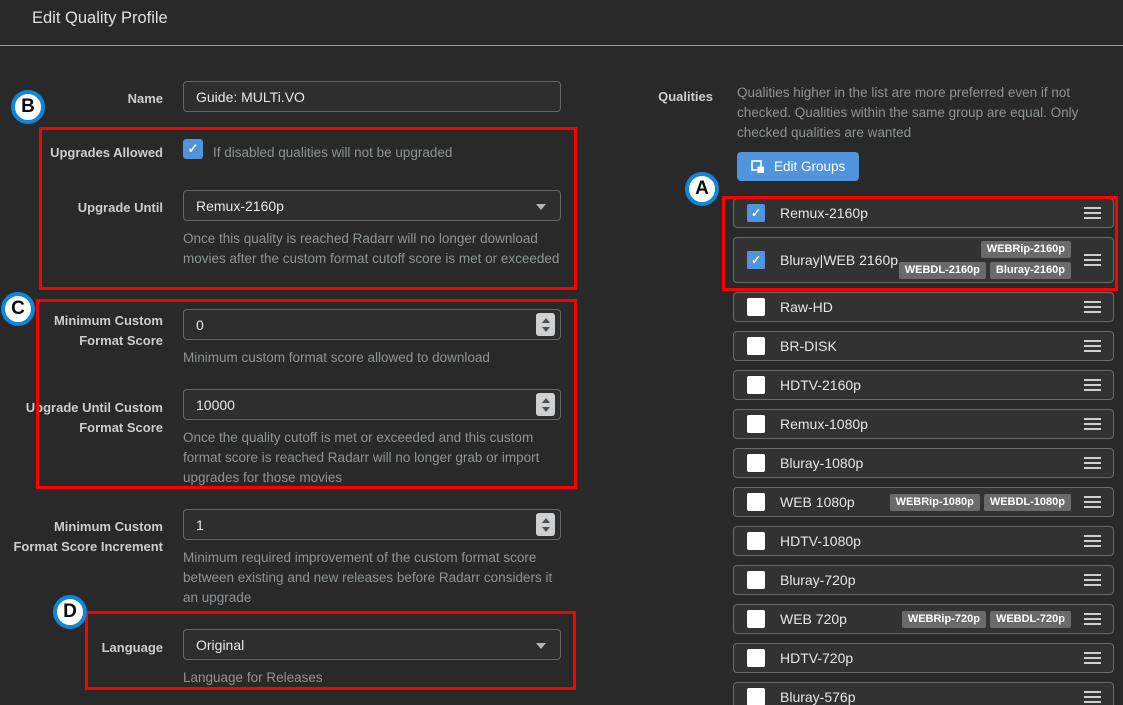 This screenshot has width=1123, height=705. What do you see at coordinates (820, 385) in the screenshot?
I see `quality-name: HDTV-2160p` at bounding box center [820, 385].